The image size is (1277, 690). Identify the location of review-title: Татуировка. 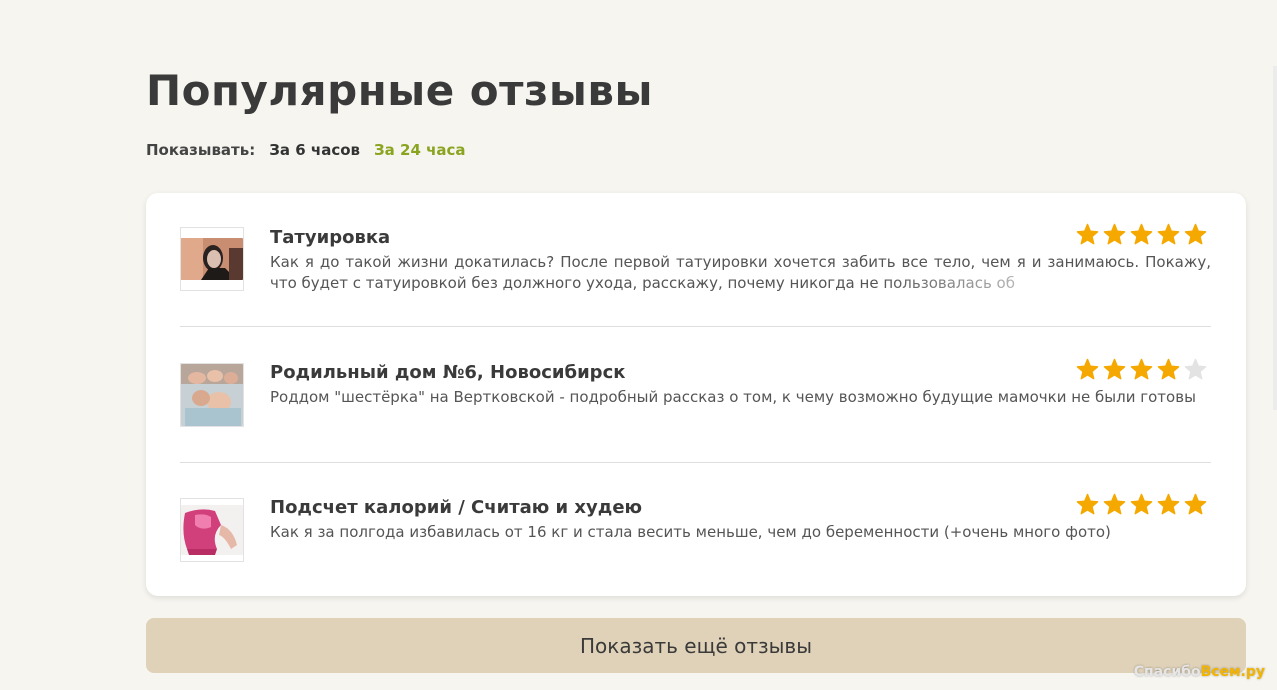
(330, 237).